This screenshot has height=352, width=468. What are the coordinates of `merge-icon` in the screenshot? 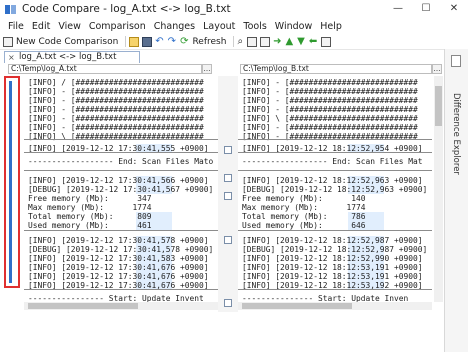 It's located at (265, 41).